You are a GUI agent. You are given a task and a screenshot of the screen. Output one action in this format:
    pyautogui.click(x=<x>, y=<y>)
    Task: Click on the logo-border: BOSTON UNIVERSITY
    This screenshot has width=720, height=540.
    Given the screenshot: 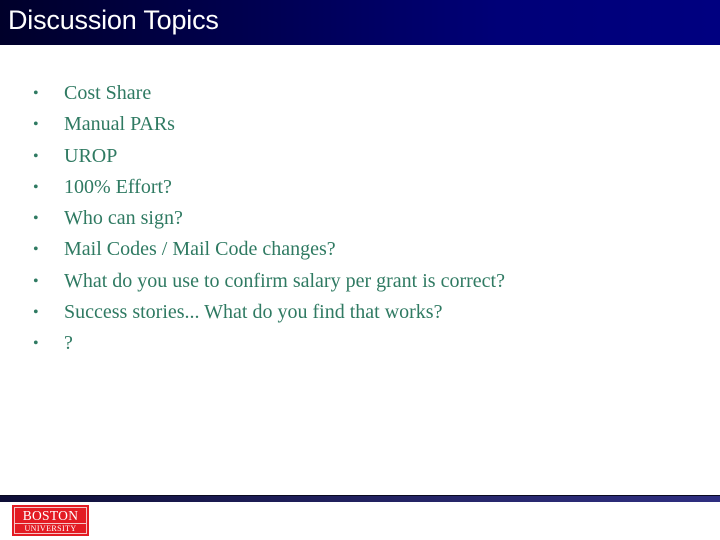 What is the action you would take?
    pyautogui.click(x=50, y=520)
    